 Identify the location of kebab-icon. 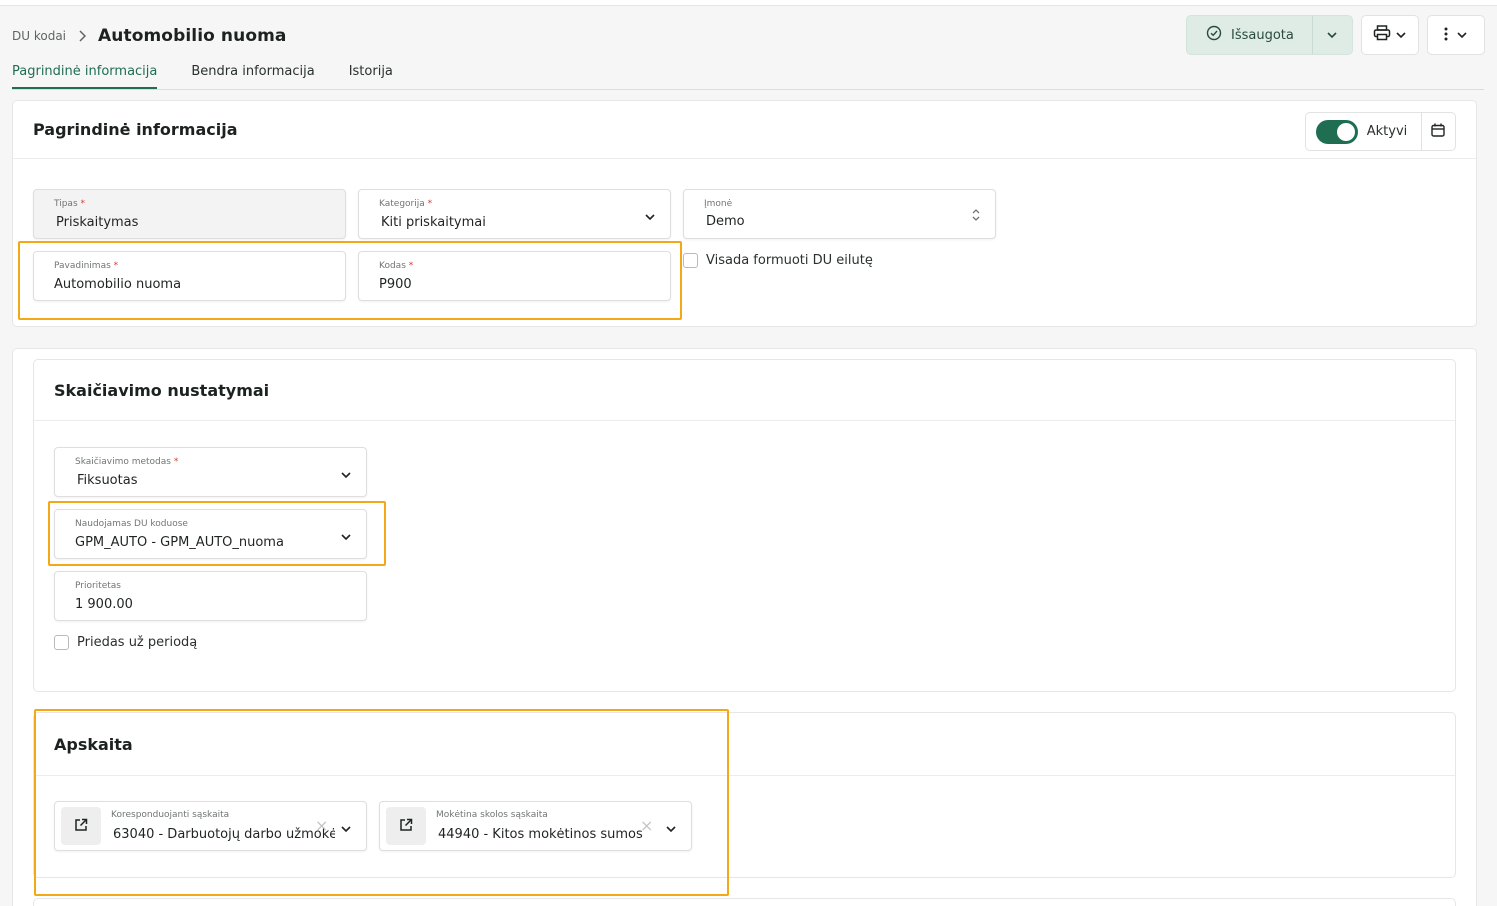
(1446, 35).